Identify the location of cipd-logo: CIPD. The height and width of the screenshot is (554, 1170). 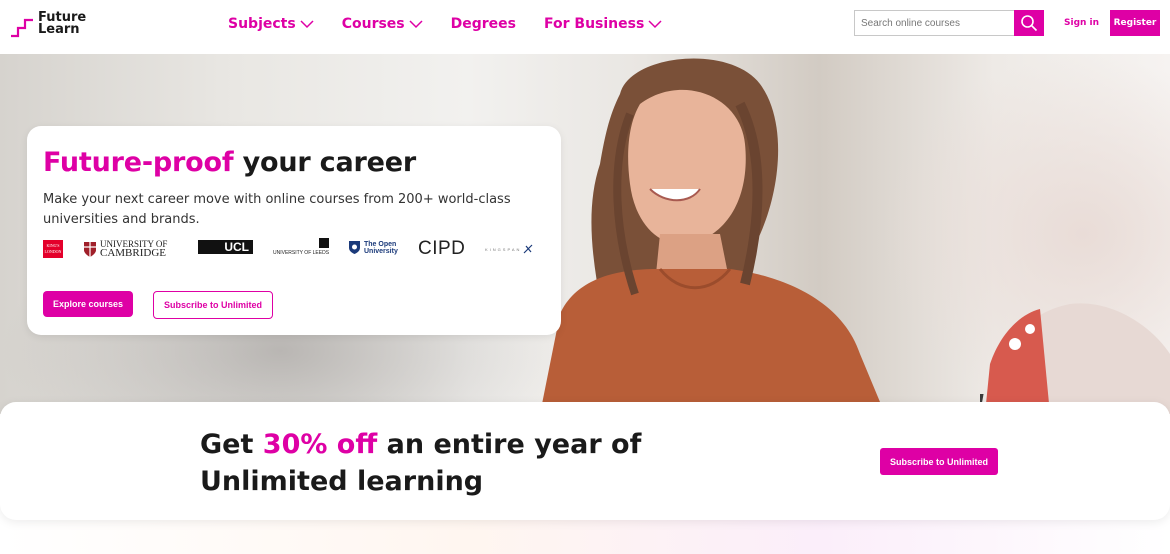
(442, 248).